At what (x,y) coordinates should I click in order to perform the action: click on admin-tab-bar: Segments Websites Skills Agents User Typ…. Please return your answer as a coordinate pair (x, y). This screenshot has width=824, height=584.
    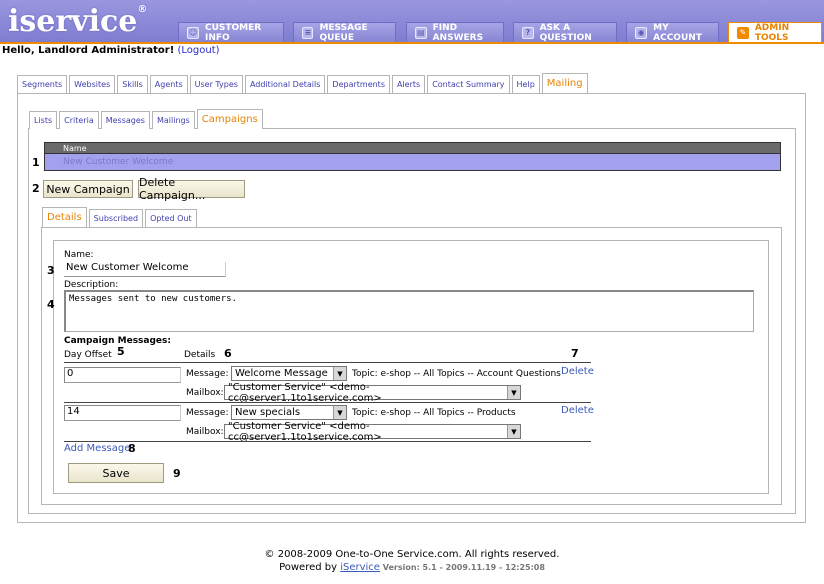
    Looking at the image, I should click on (302, 83).